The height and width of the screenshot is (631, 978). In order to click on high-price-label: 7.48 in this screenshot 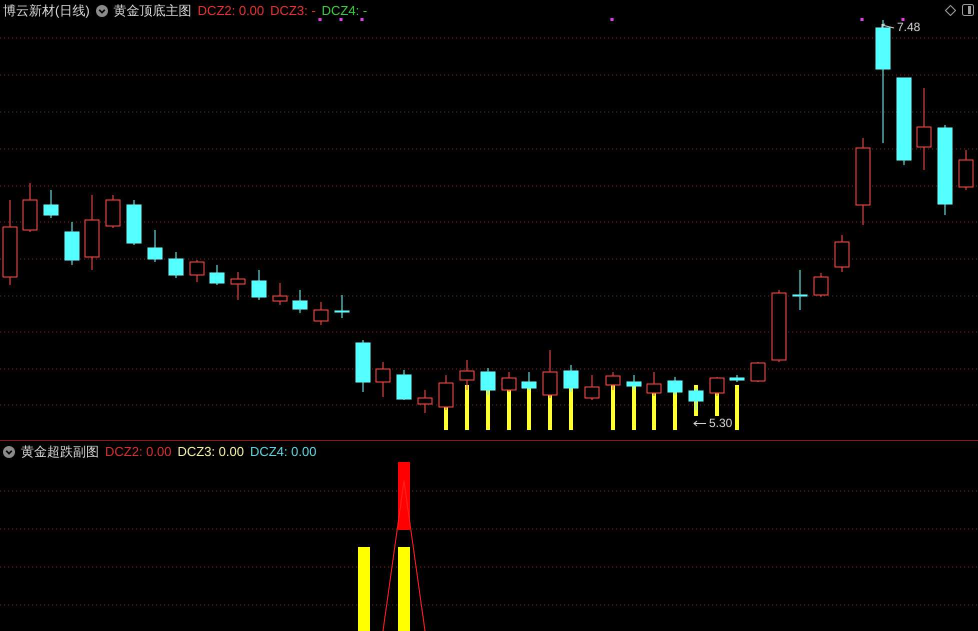, I will do `click(908, 27)`.